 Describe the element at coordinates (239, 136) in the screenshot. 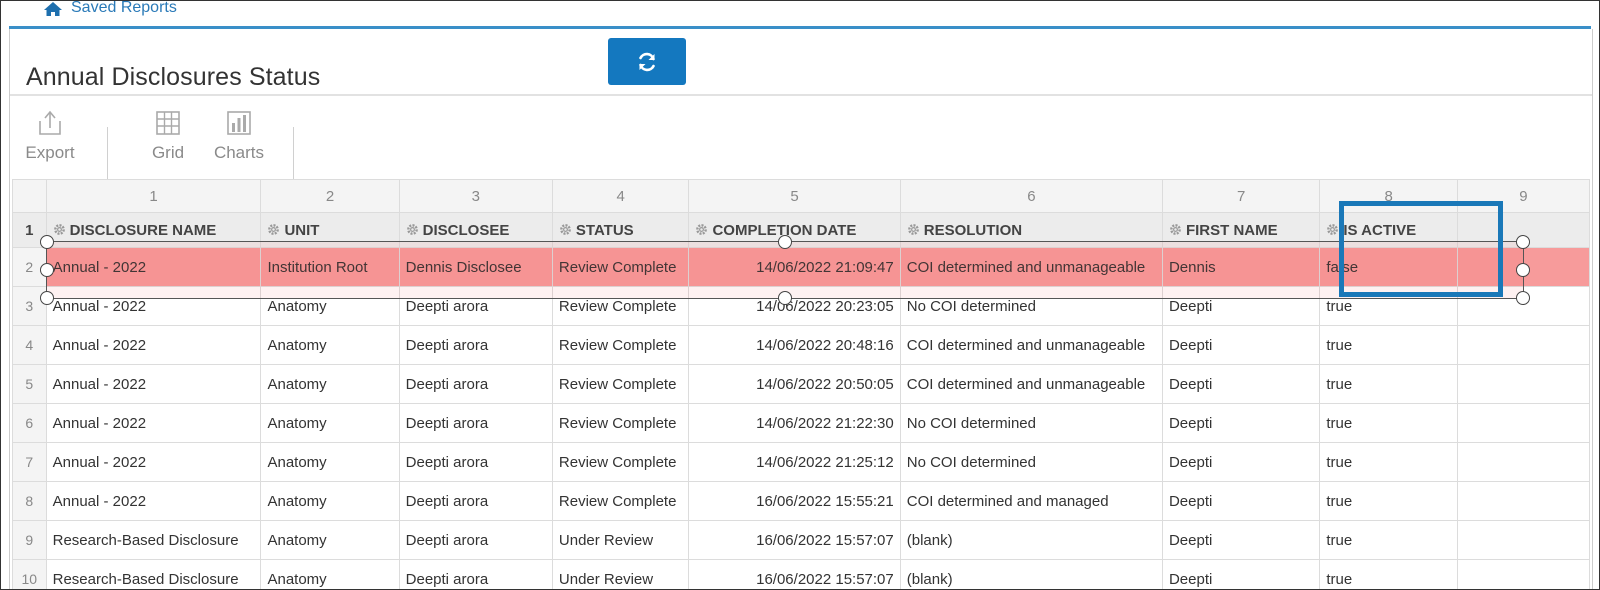

I see `charts-button: Charts` at that location.